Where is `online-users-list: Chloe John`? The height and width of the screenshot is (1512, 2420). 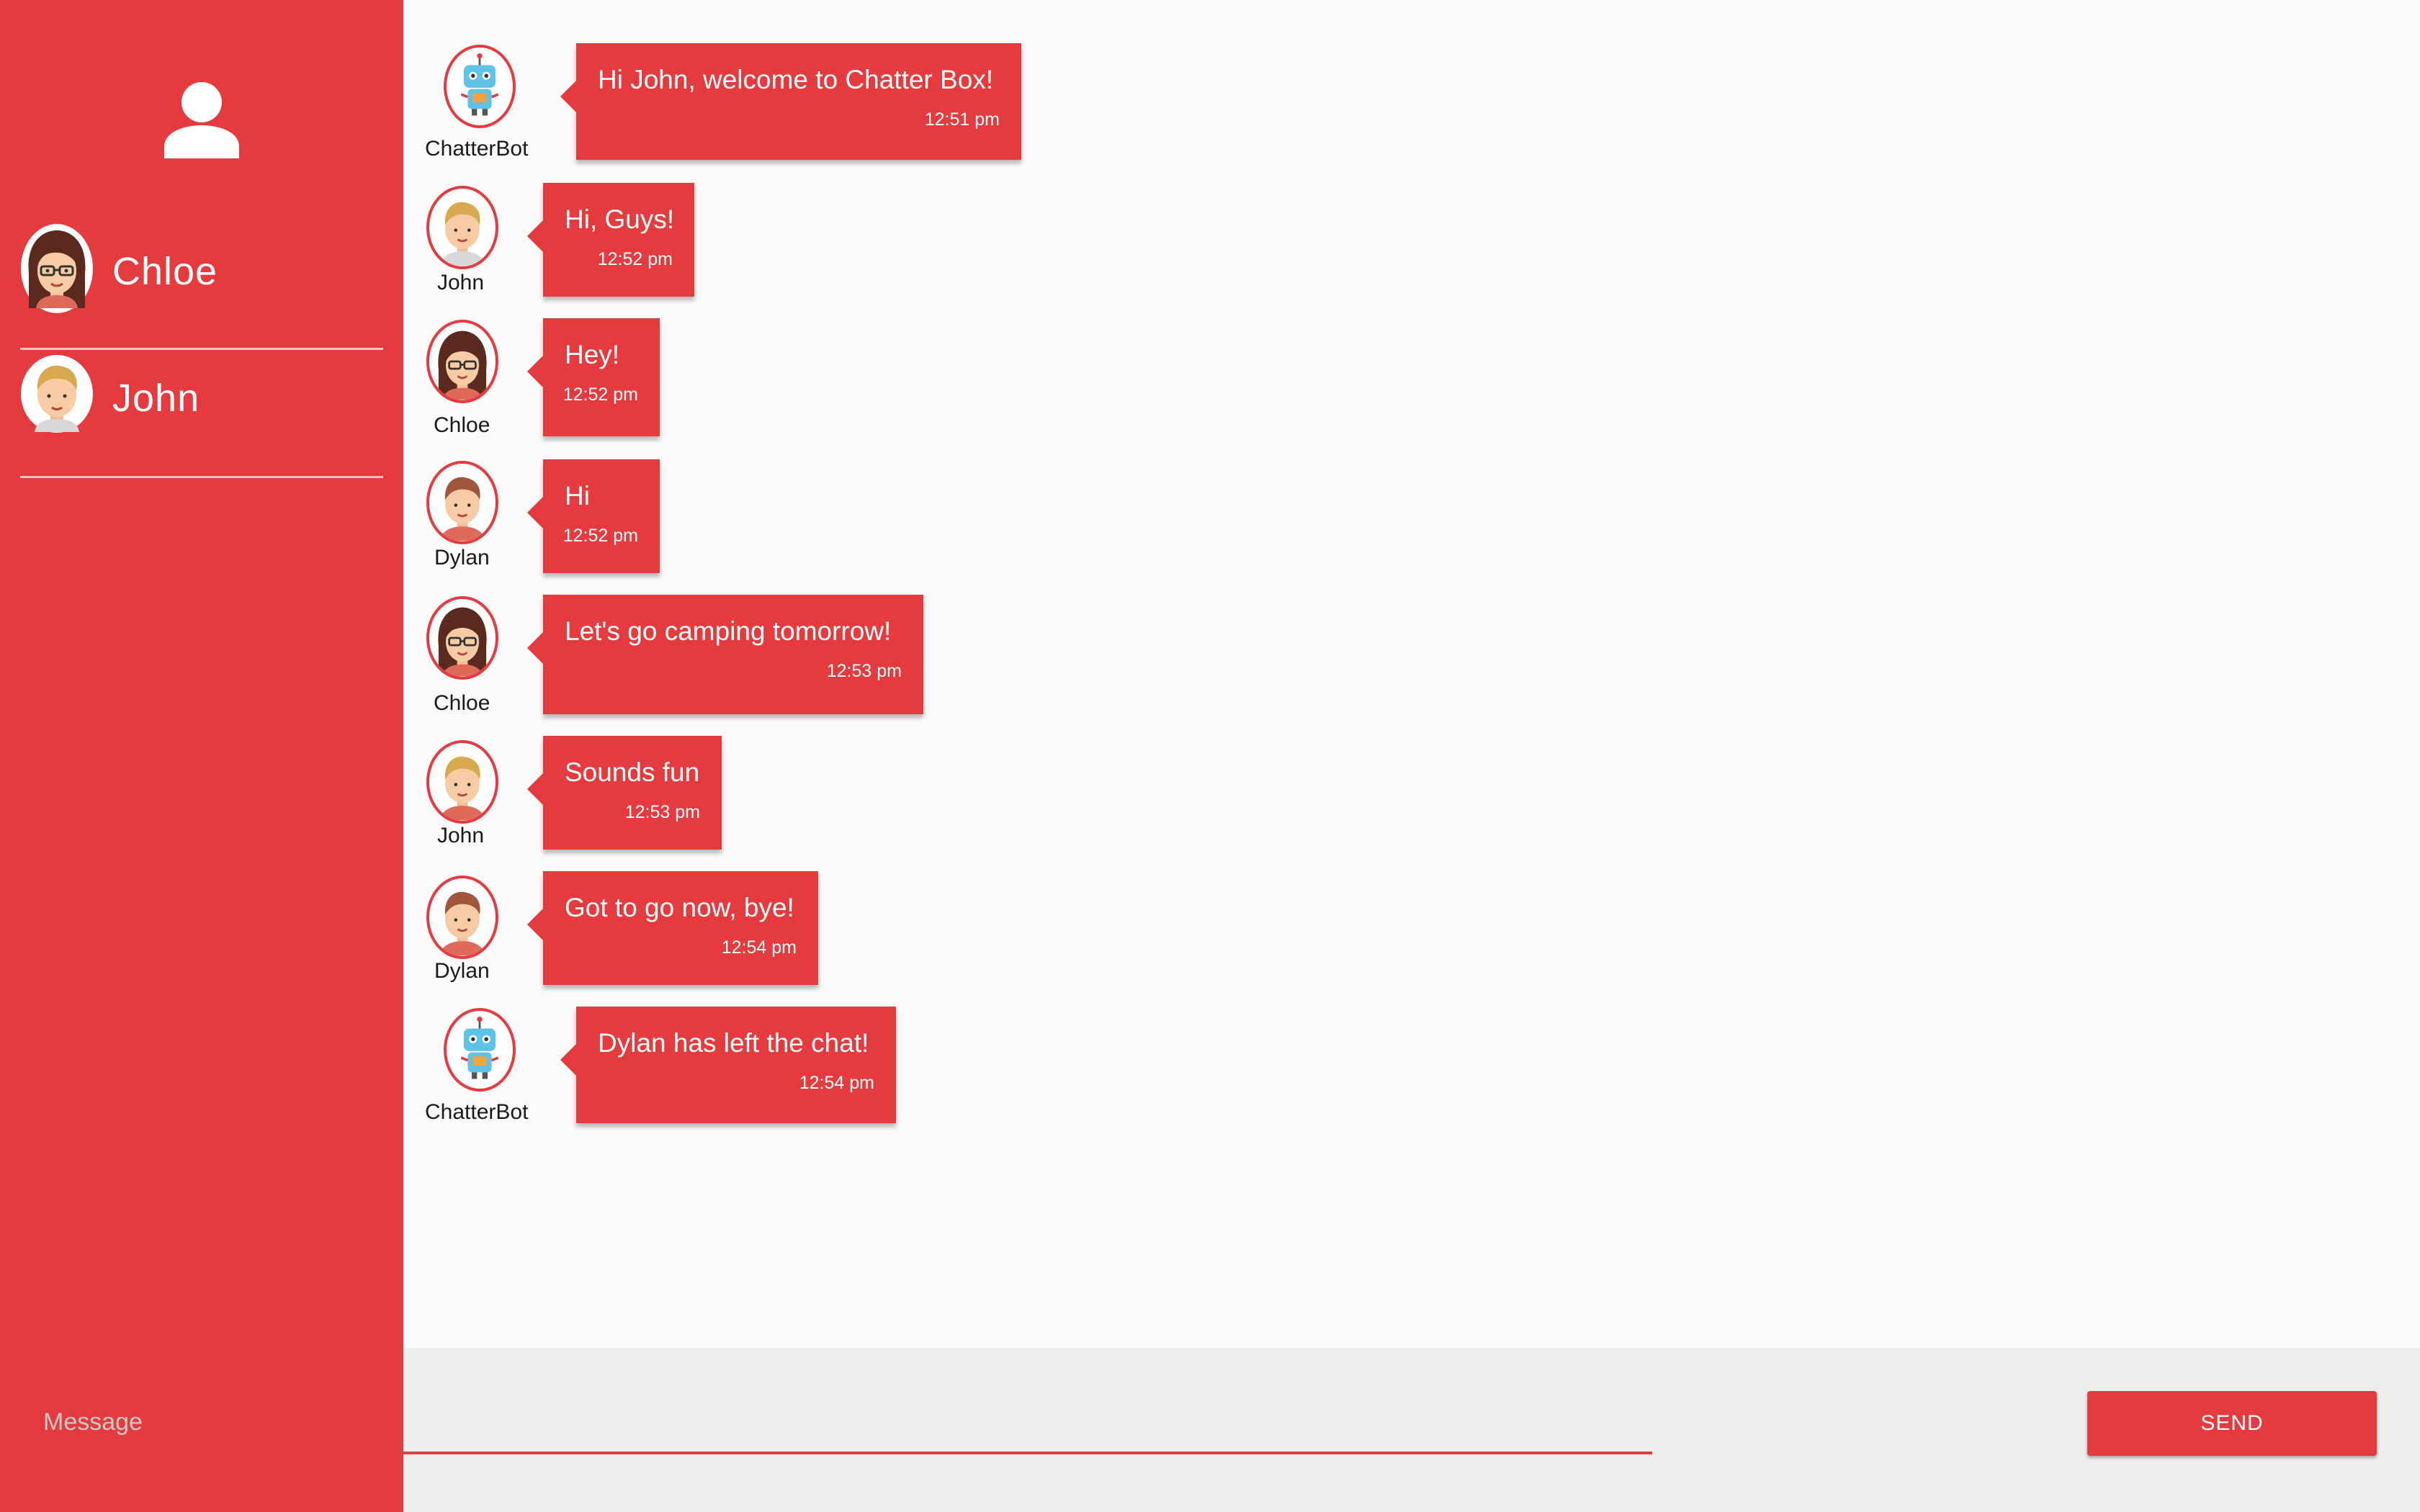
online-users-list: Chloe John is located at coordinates (201, 347).